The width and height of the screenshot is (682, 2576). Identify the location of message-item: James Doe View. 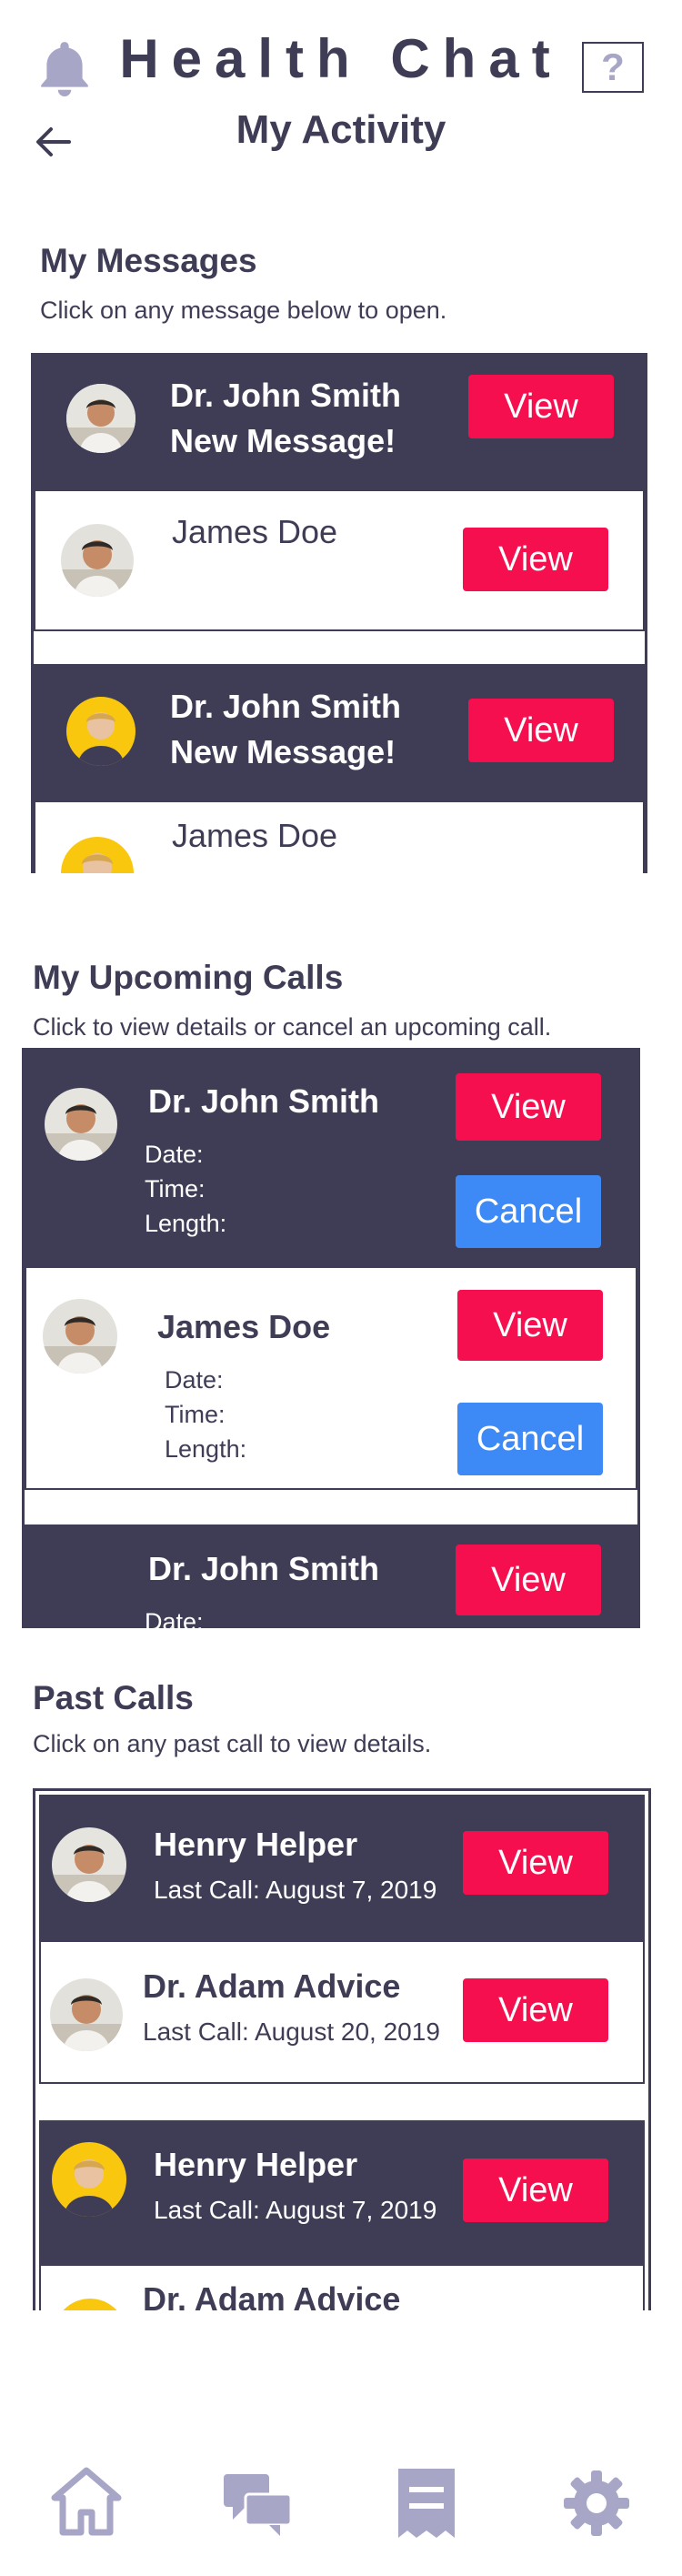
(339, 560).